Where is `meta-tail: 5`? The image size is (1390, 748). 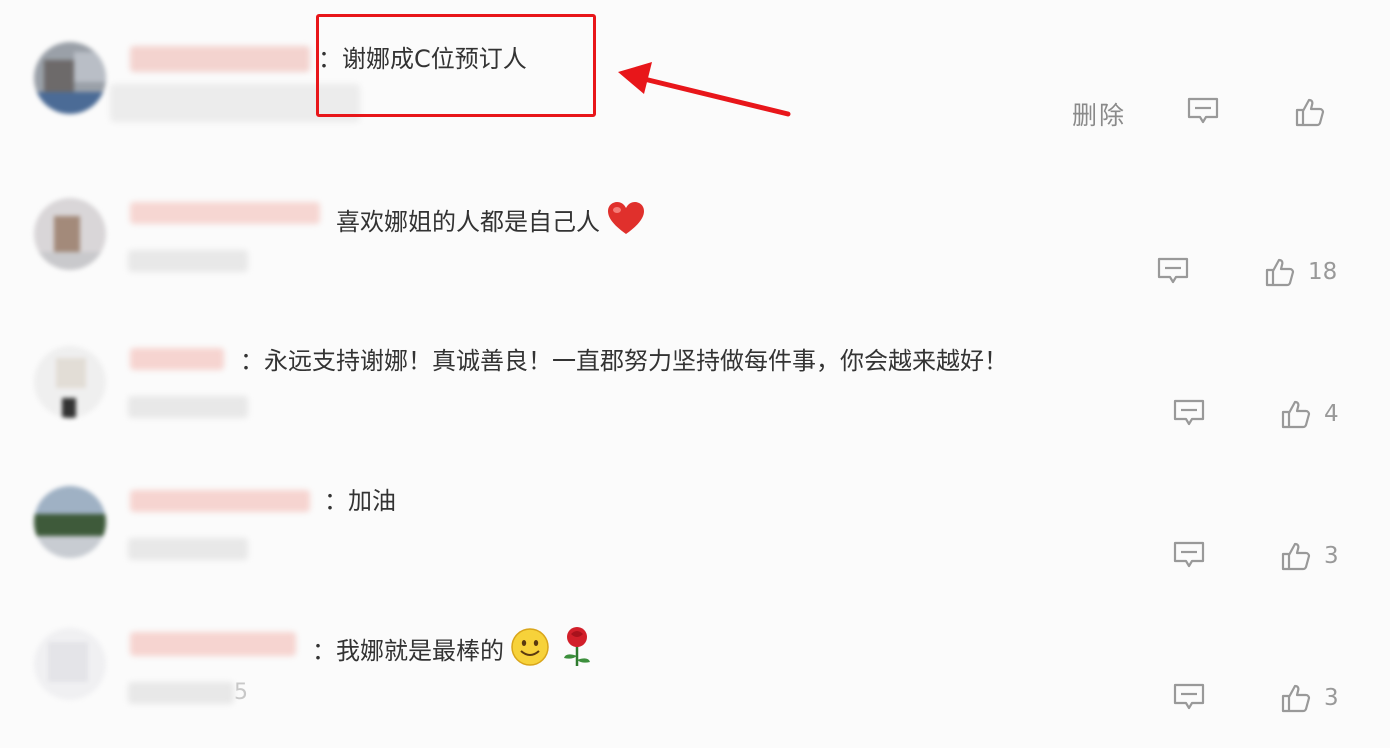 meta-tail: 5 is located at coordinates (241, 692).